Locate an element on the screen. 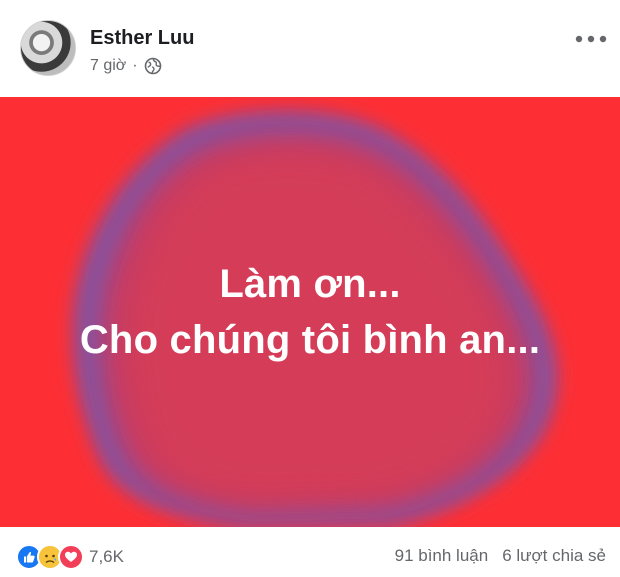 This screenshot has height=577, width=620. engagement-stats: 91 bình luận 6 lượt chia sẻ is located at coordinates (500, 556).